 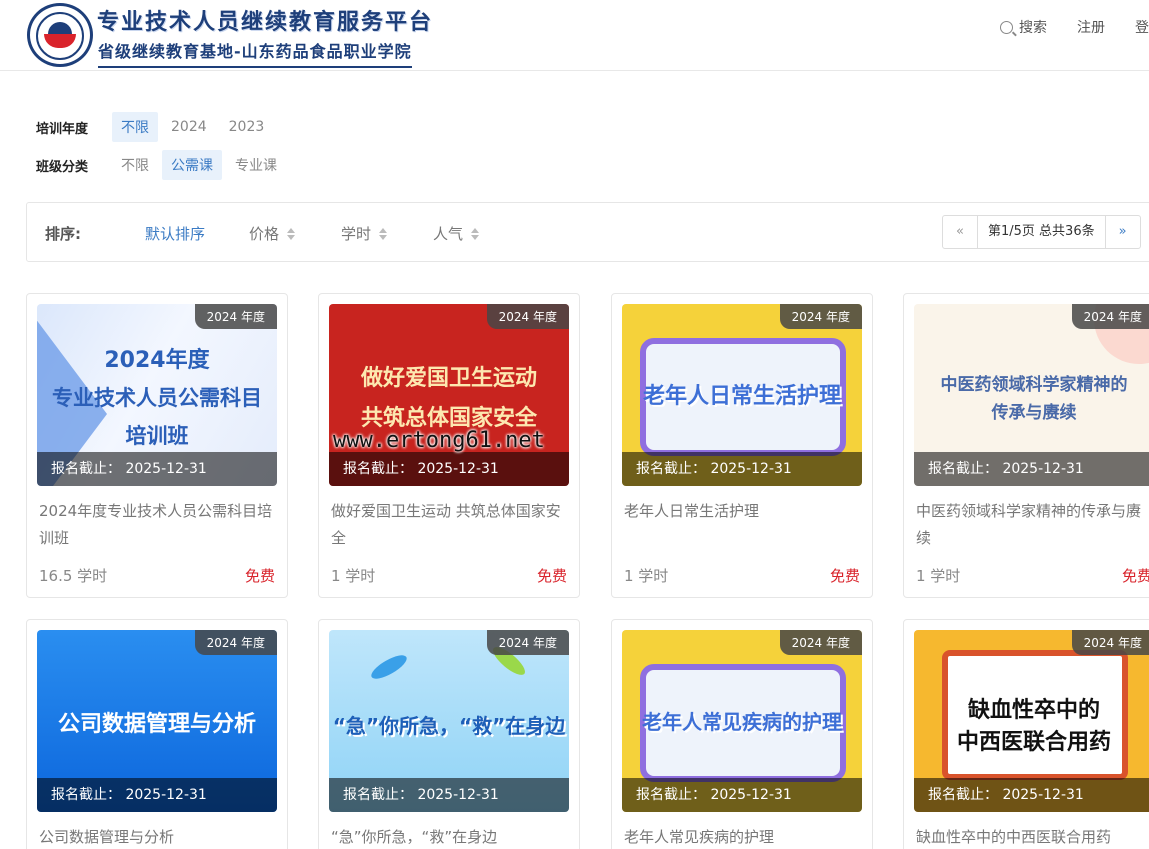 I want to click on course-thumbnail: “急”你所急，“救”在身边 2024 年度 报名截止： 2025-12-31, so click(x=449, y=721).